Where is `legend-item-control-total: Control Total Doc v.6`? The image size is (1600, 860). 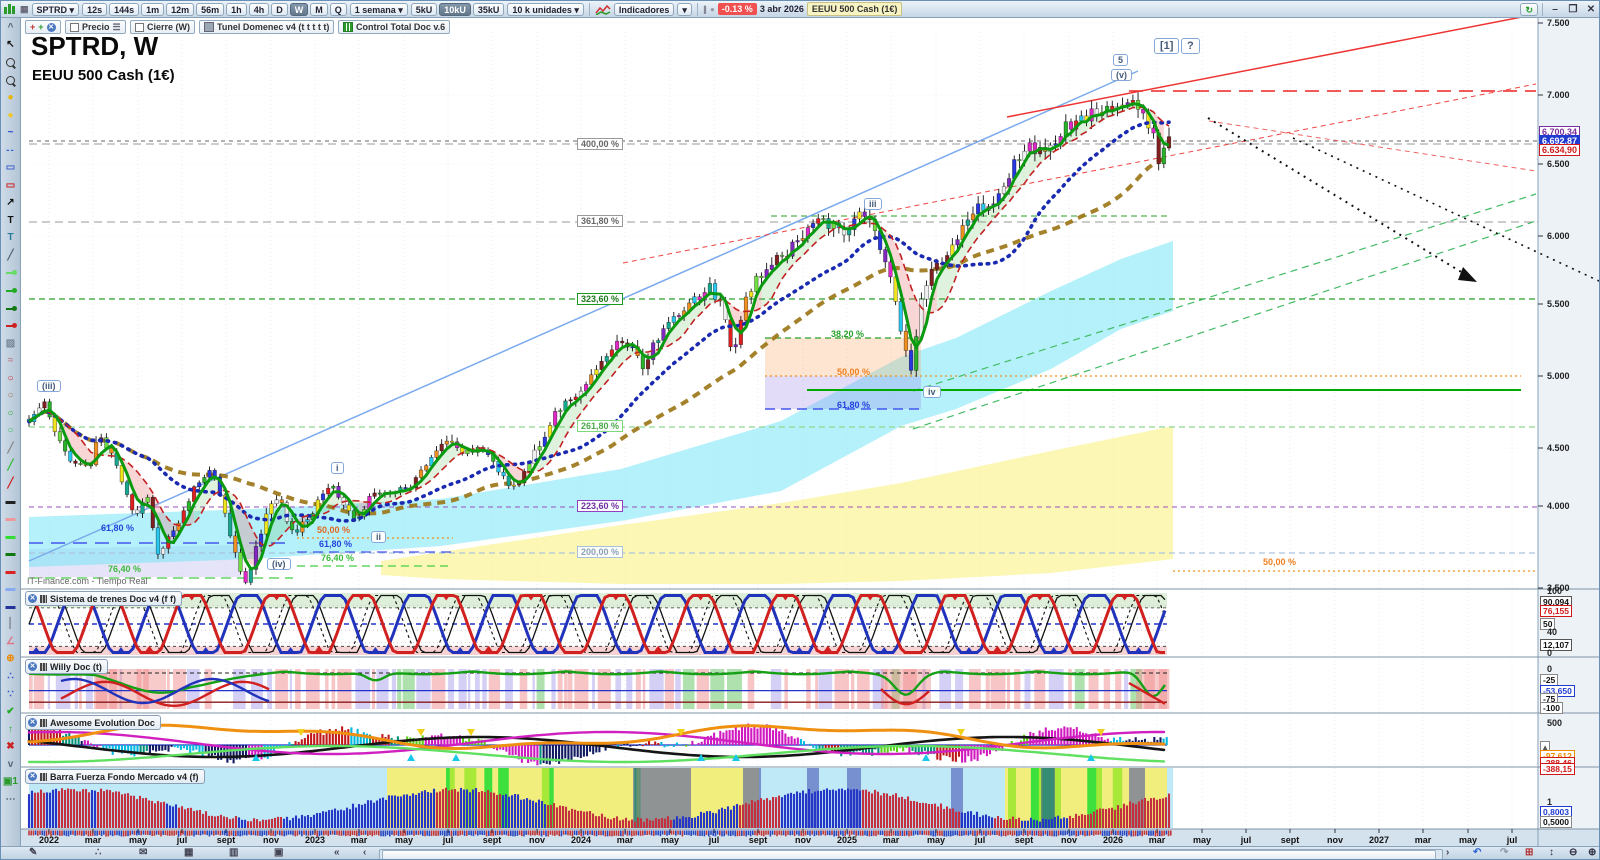
legend-item-control-total: Control Total Doc v.6 is located at coordinates (394, 27).